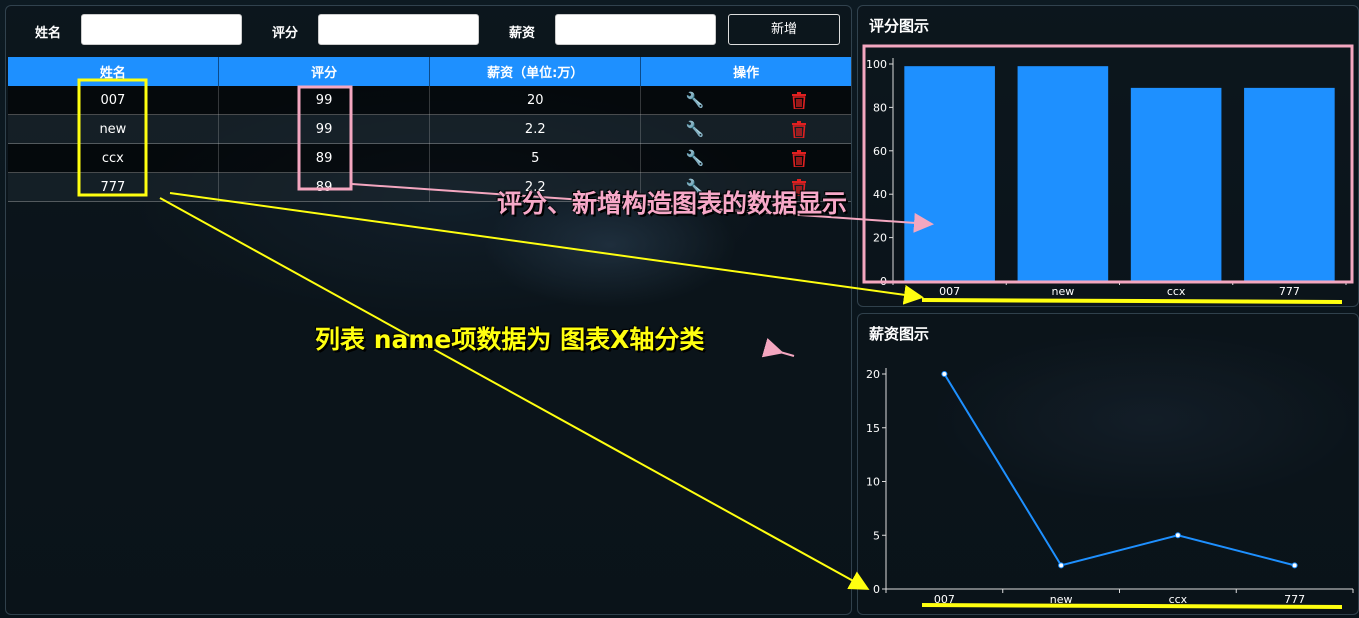  What do you see at coordinates (113, 158) in the screenshot?
I see `cell-name: ccx` at bounding box center [113, 158].